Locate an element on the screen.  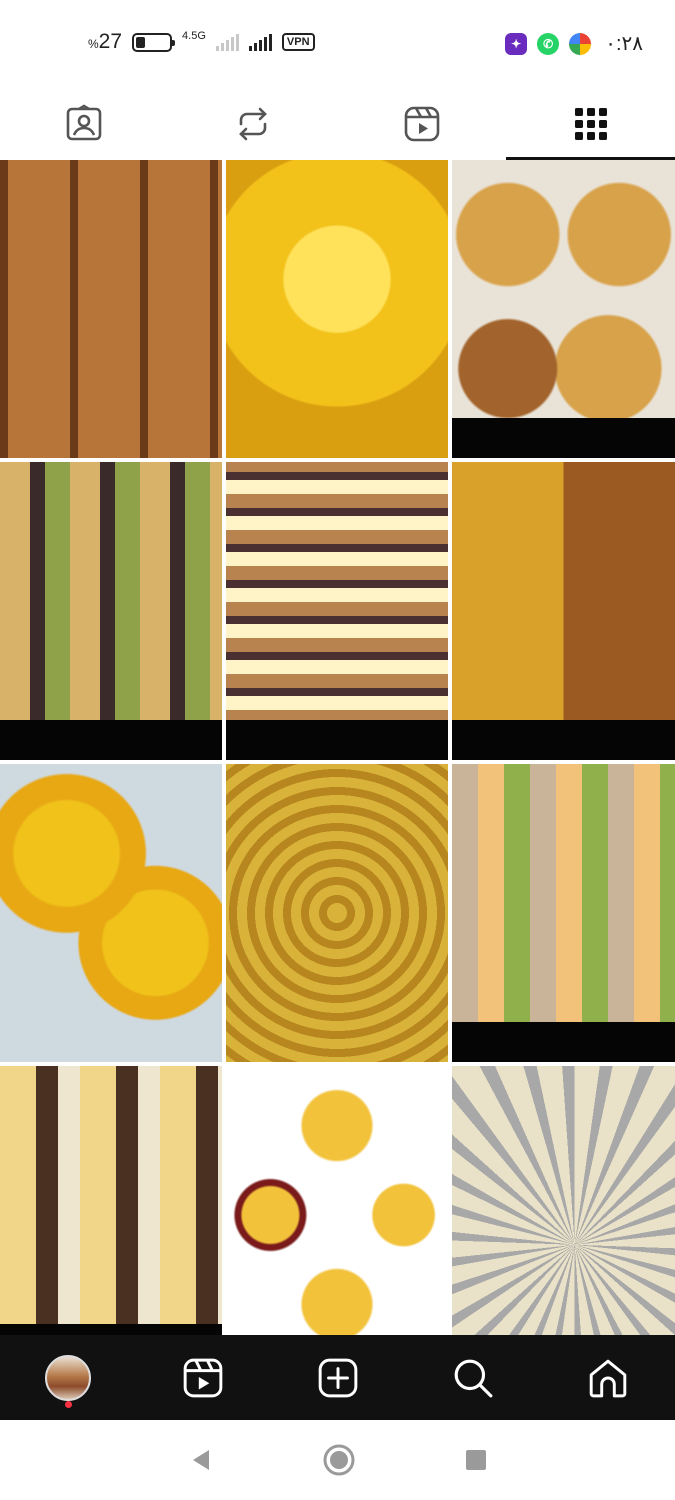
bottom-navigation is located at coordinates (337, 1377).